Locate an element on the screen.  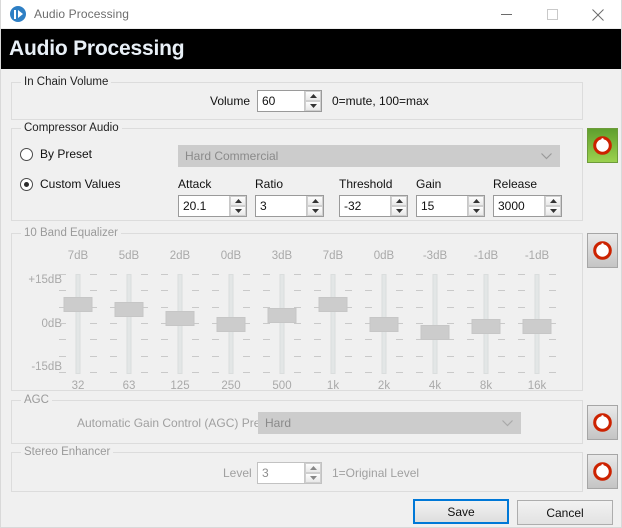
compressor-gain-stepper-arrows is located at coordinates (475, 206).